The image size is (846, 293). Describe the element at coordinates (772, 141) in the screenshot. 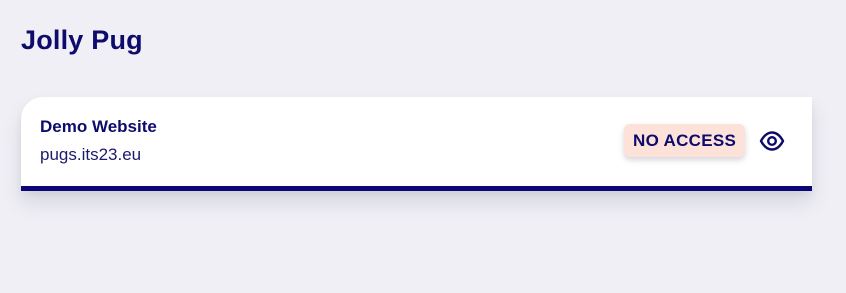

I see `eye-icon` at that location.